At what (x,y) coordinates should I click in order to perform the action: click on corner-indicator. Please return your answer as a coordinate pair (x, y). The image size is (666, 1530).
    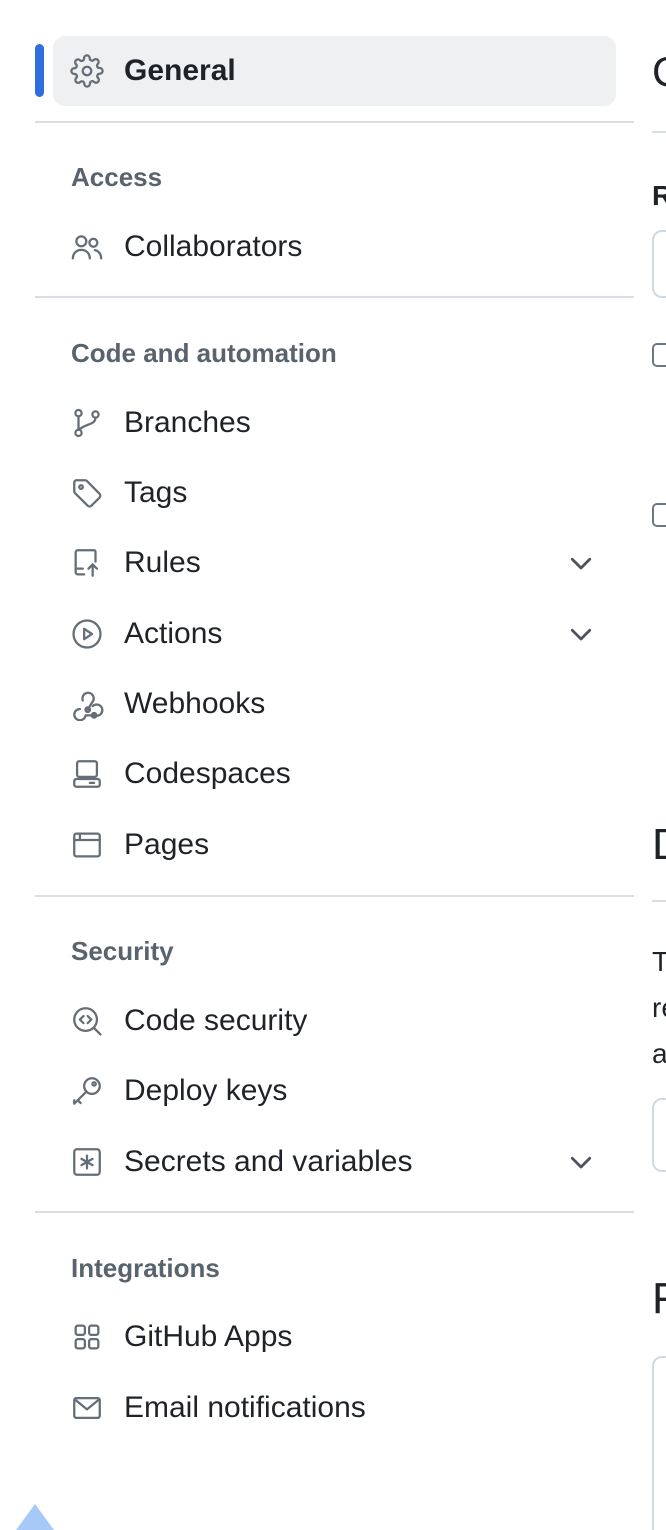
    Looking at the image, I should click on (35, 1517).